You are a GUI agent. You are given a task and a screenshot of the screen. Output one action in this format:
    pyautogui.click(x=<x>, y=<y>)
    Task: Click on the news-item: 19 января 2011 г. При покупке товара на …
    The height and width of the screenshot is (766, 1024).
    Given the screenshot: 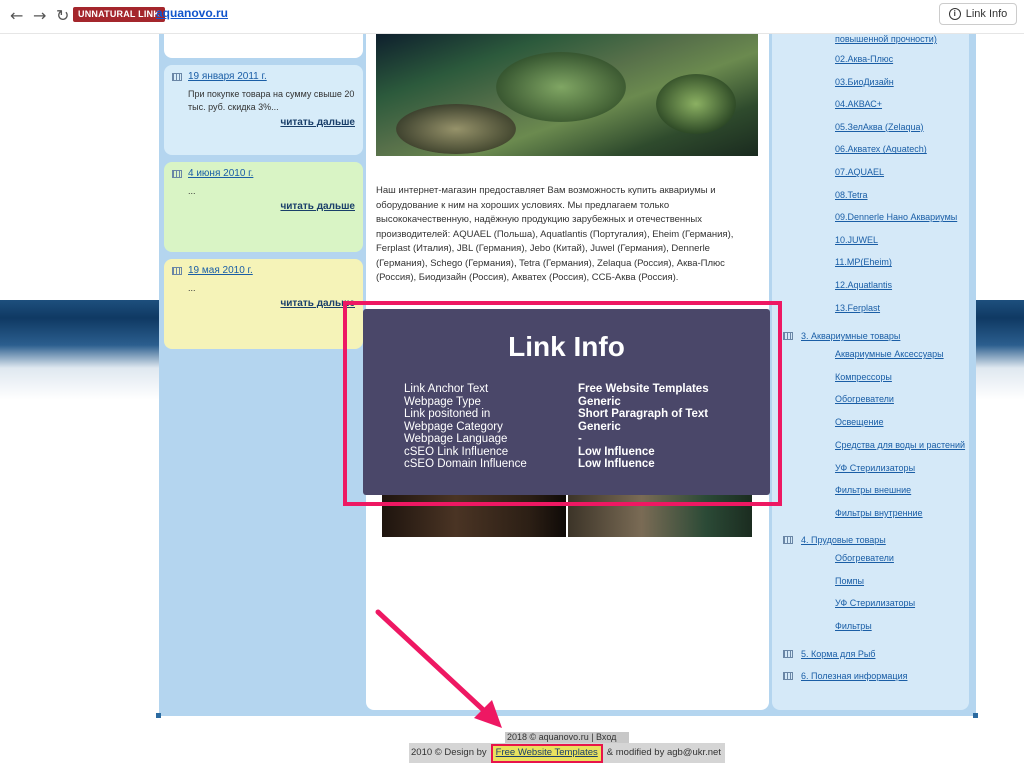 What is the action you would take?
    pyautogui.click(x=263, y=110)
    